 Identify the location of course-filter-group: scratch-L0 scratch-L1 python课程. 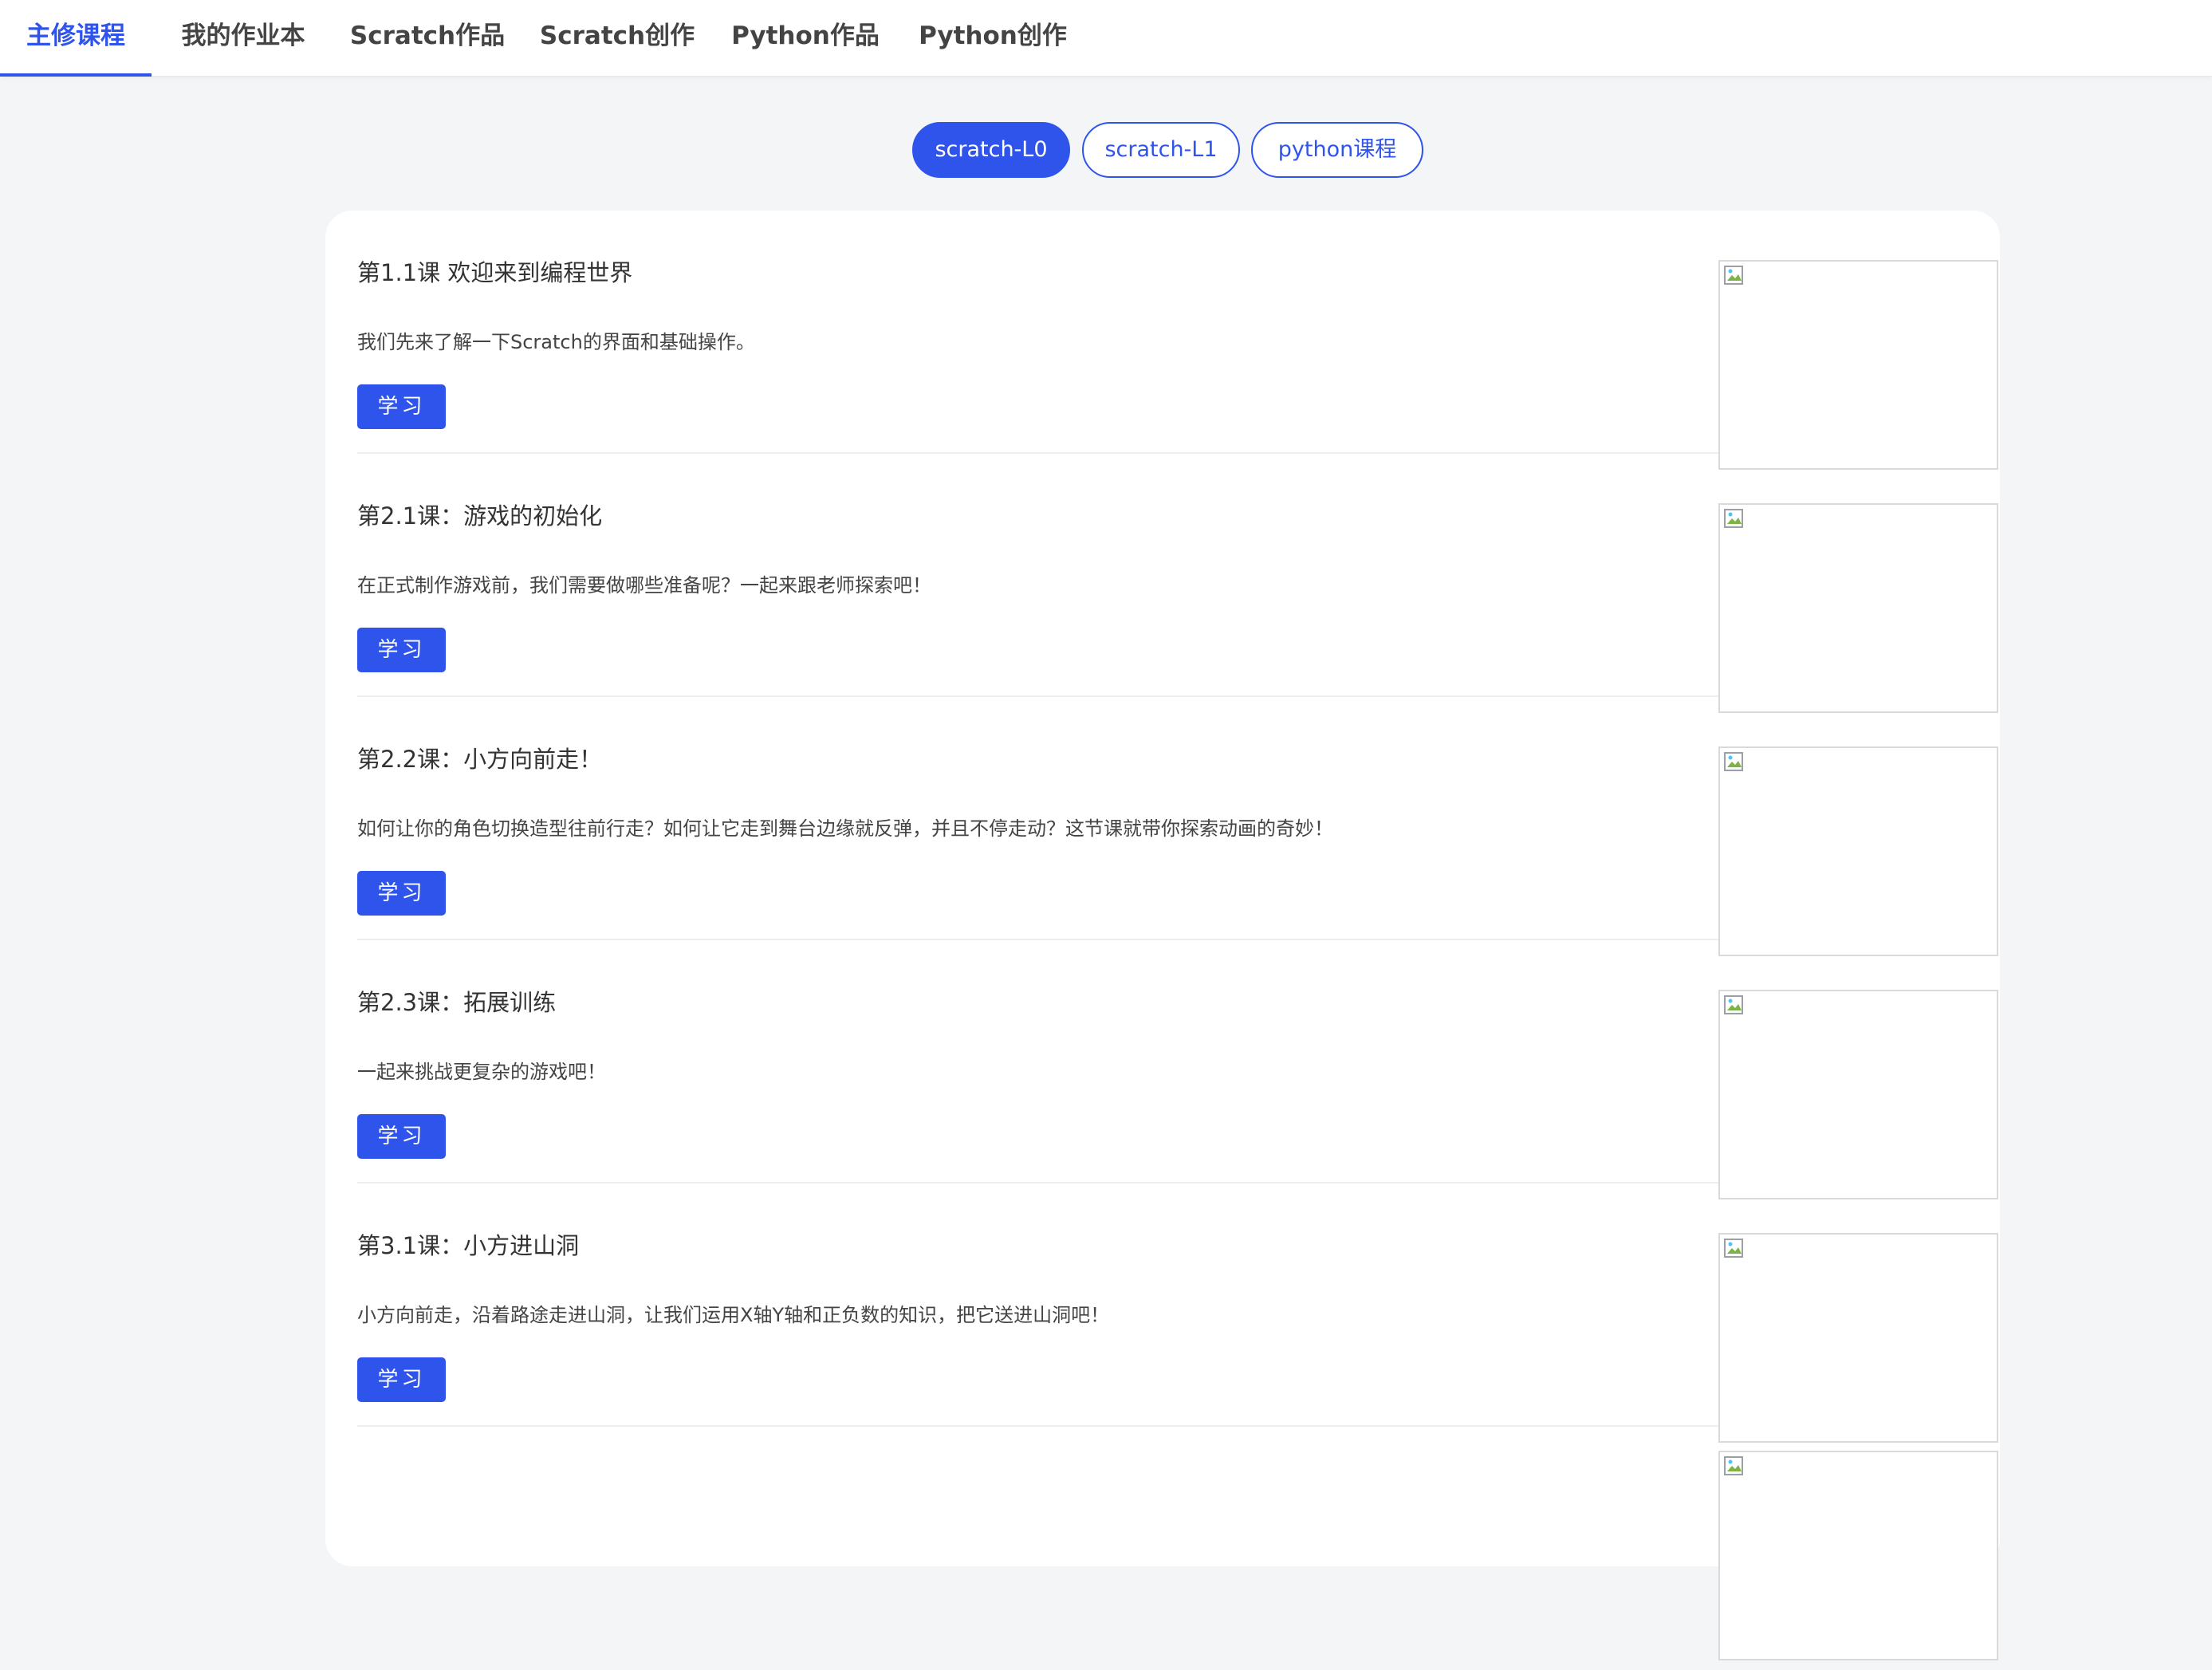
(1106, 150).